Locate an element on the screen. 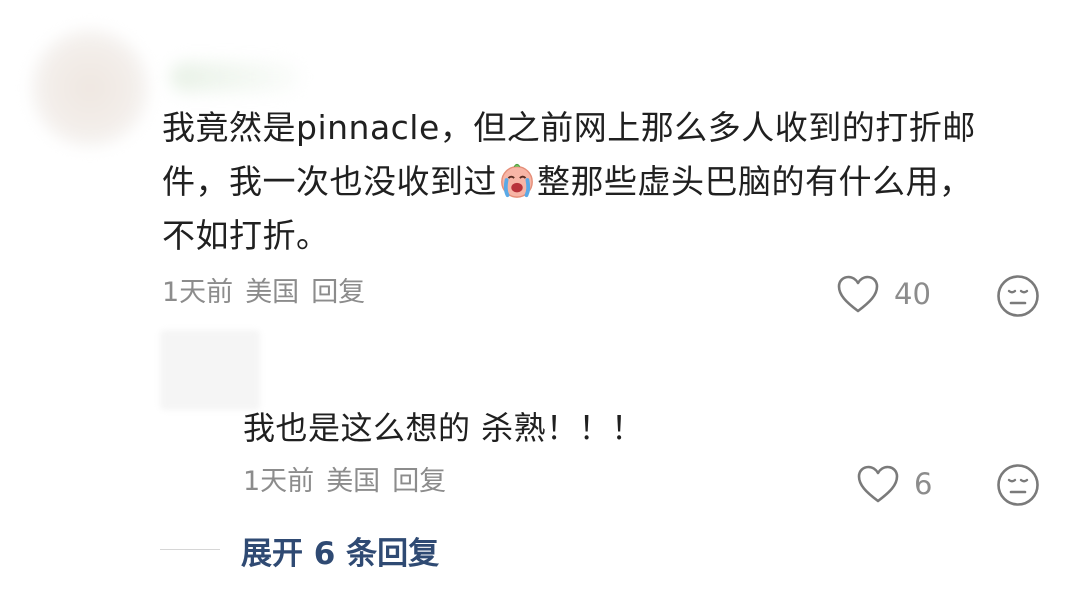 The width and height of the screenshot is (1080, 600). reply-author-blurred is located at coordinates (210, 370).